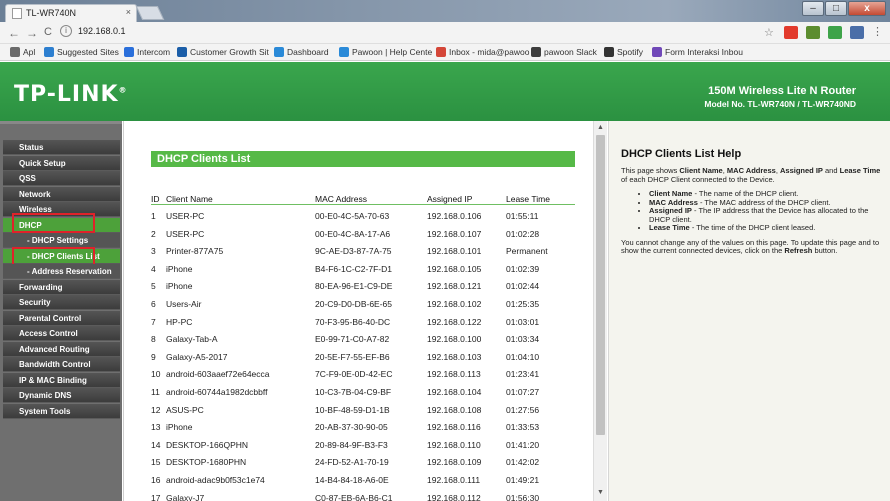 The height and width of the screenshot is (501, 890). What do you see at coordinates (14, 33) in the screenshot?
I see `back-arrow-icon: ←` at bounding box center [14, 33].